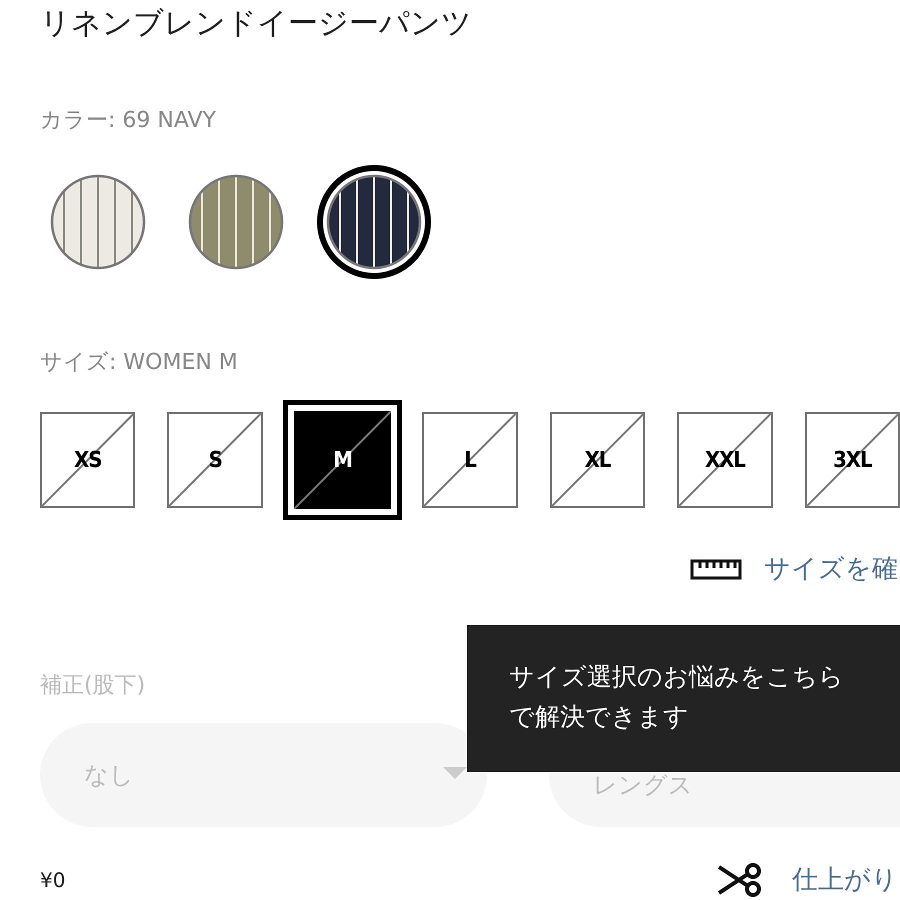 The height and width of the screenshot is (900, 900). Describe the element at coordinates (128, 121) in the screenshot. I see `color-label: カラー: 69 NAVY` at that location.